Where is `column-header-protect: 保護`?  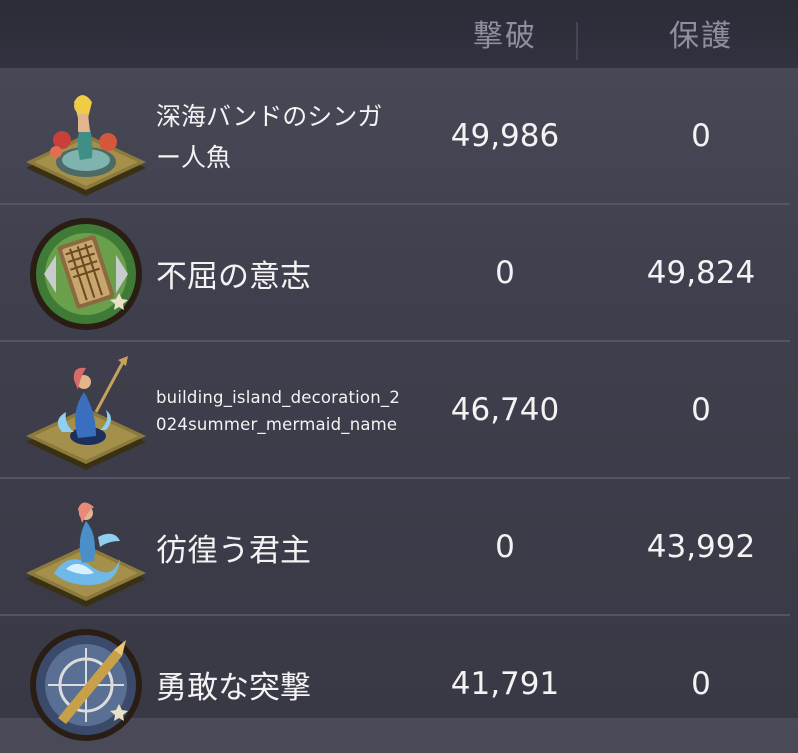 column-header-protect: 保護 is located at coordinates (701, 34).